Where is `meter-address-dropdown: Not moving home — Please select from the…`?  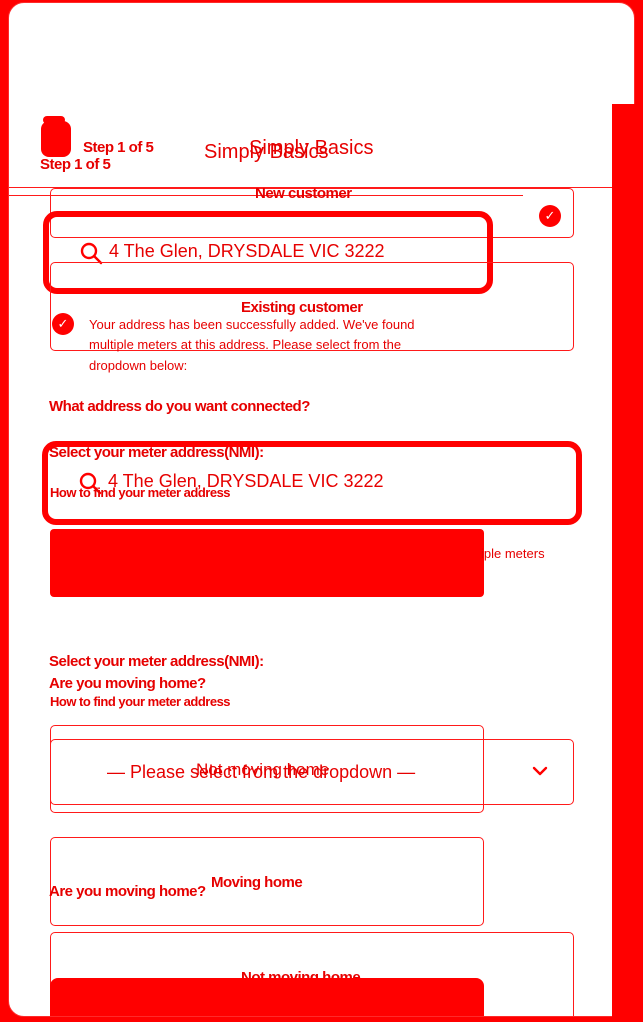
meter-address-dropdown: Not moving home — Please select from the… is located at coordinates (312, 772).